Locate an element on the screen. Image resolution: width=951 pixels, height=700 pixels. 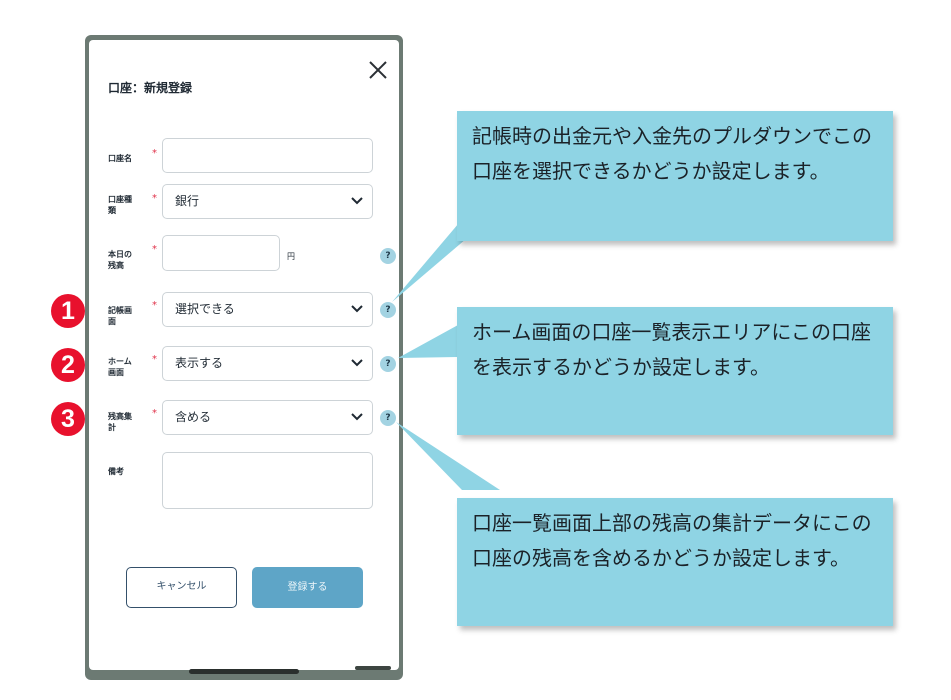
close-icon is located at coordinates (378, 70).